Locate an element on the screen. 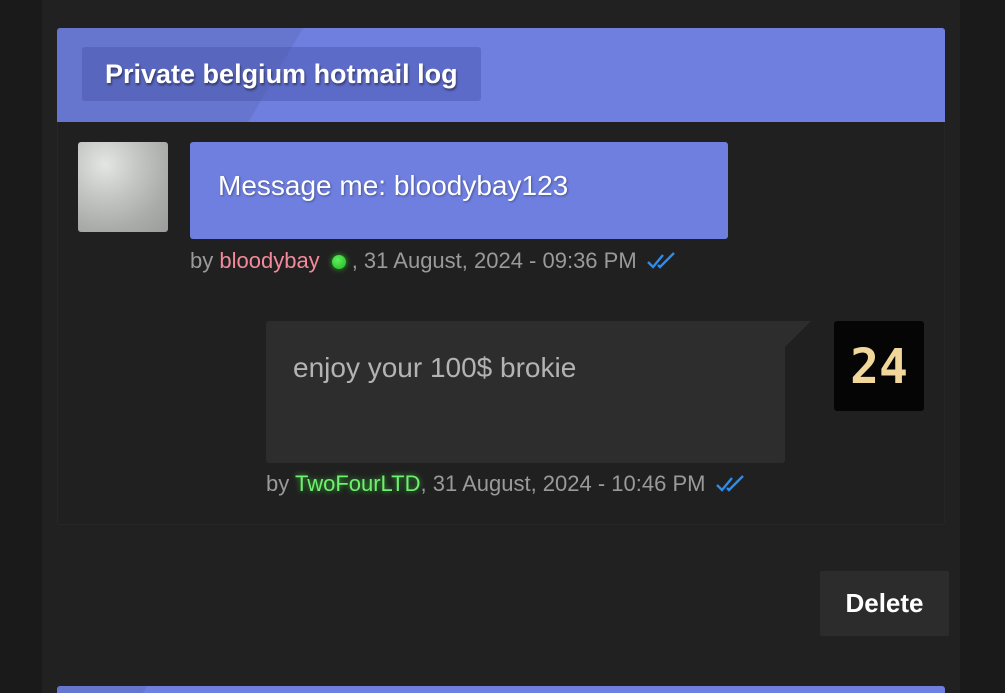 Image resolution: width=1005 pixels, height=693 pixels. message-bubble-1: Message me: bloodybay123 is located at coordinates (459, 190).